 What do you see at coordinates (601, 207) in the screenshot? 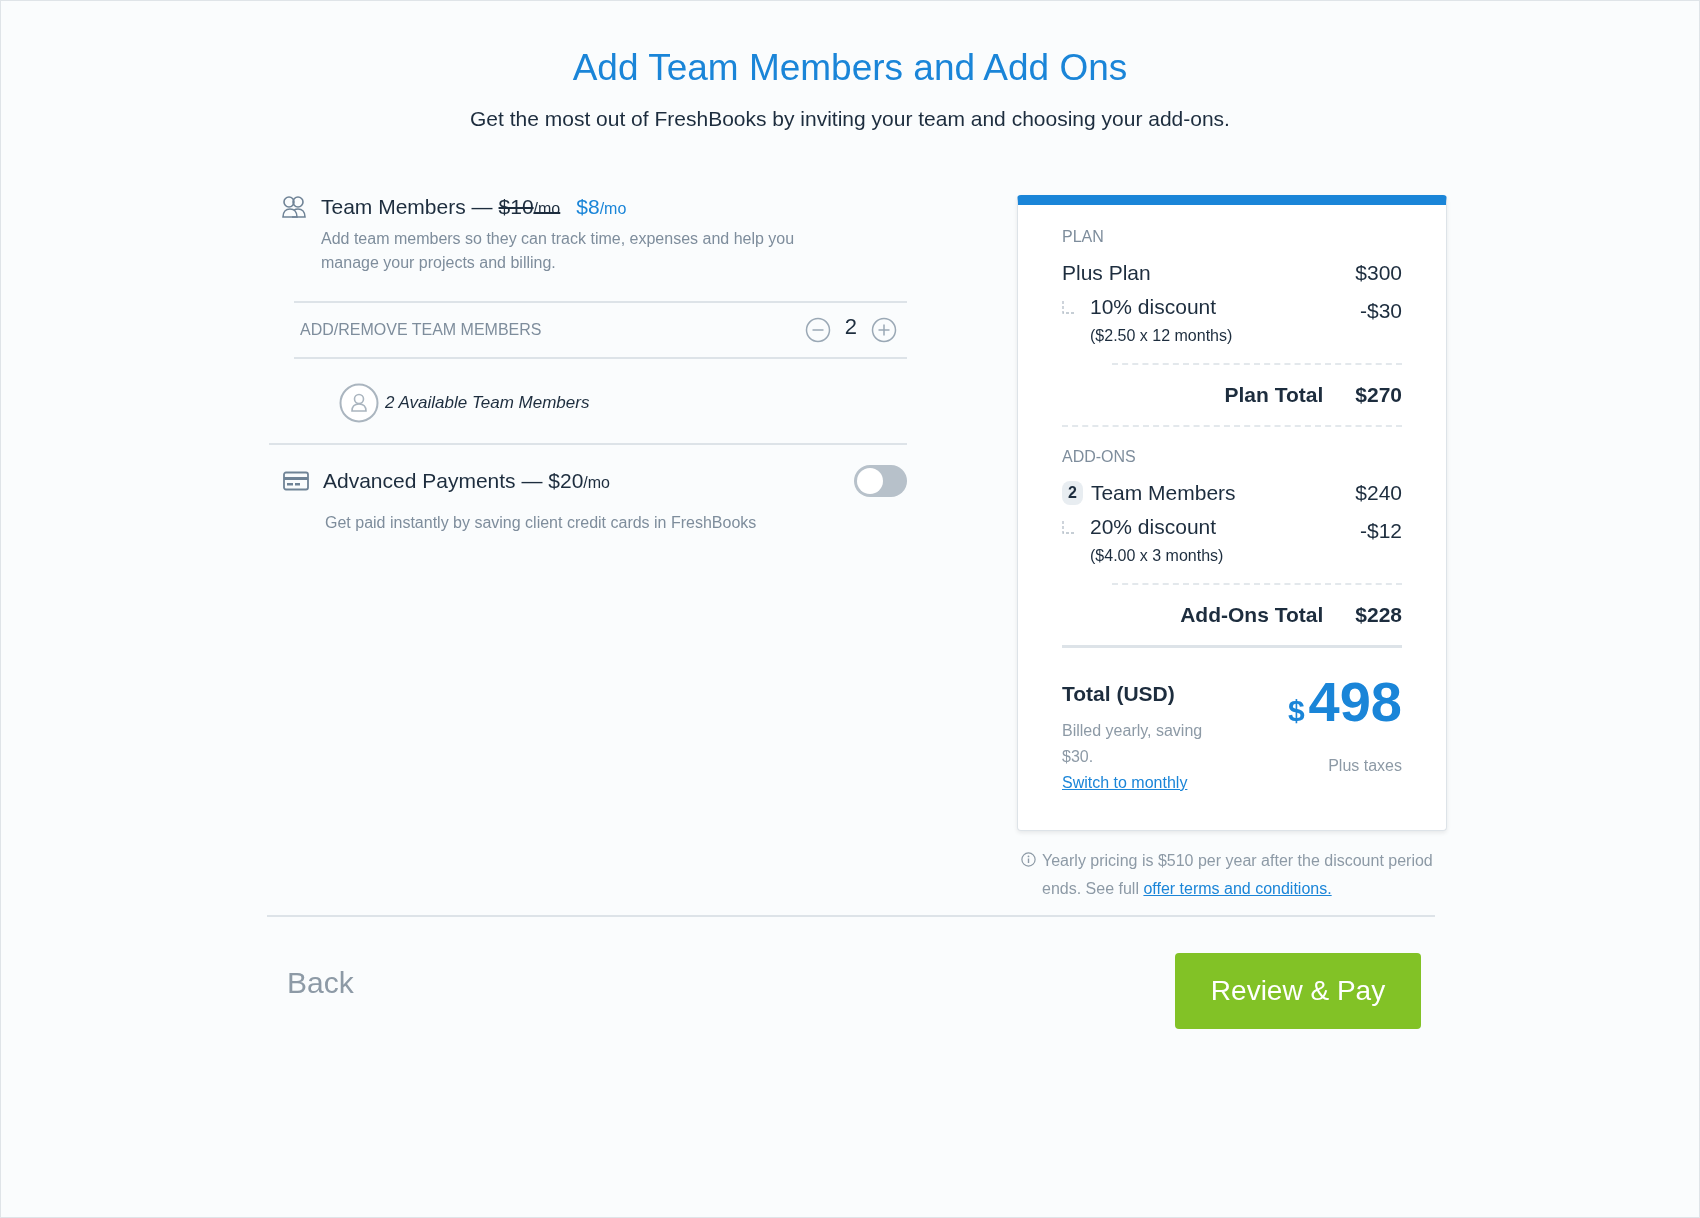
I see `price: $8/mo` at bounding box center [601, 207].